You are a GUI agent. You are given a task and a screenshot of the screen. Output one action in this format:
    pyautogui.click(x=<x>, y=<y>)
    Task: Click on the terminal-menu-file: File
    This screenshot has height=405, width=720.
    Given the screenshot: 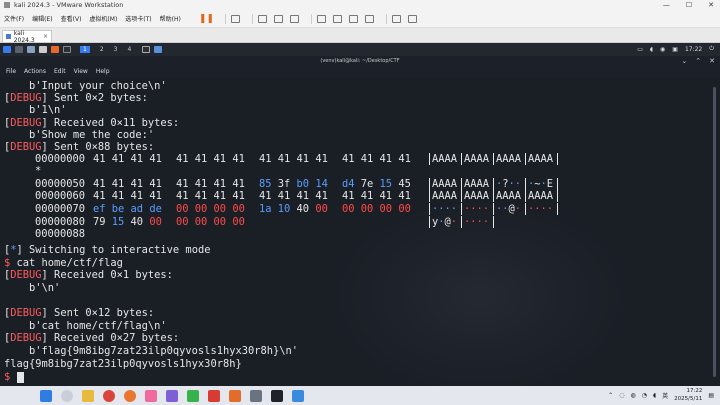 What is the action you would take?
    pyautogui.click(x=11, y=71)
    